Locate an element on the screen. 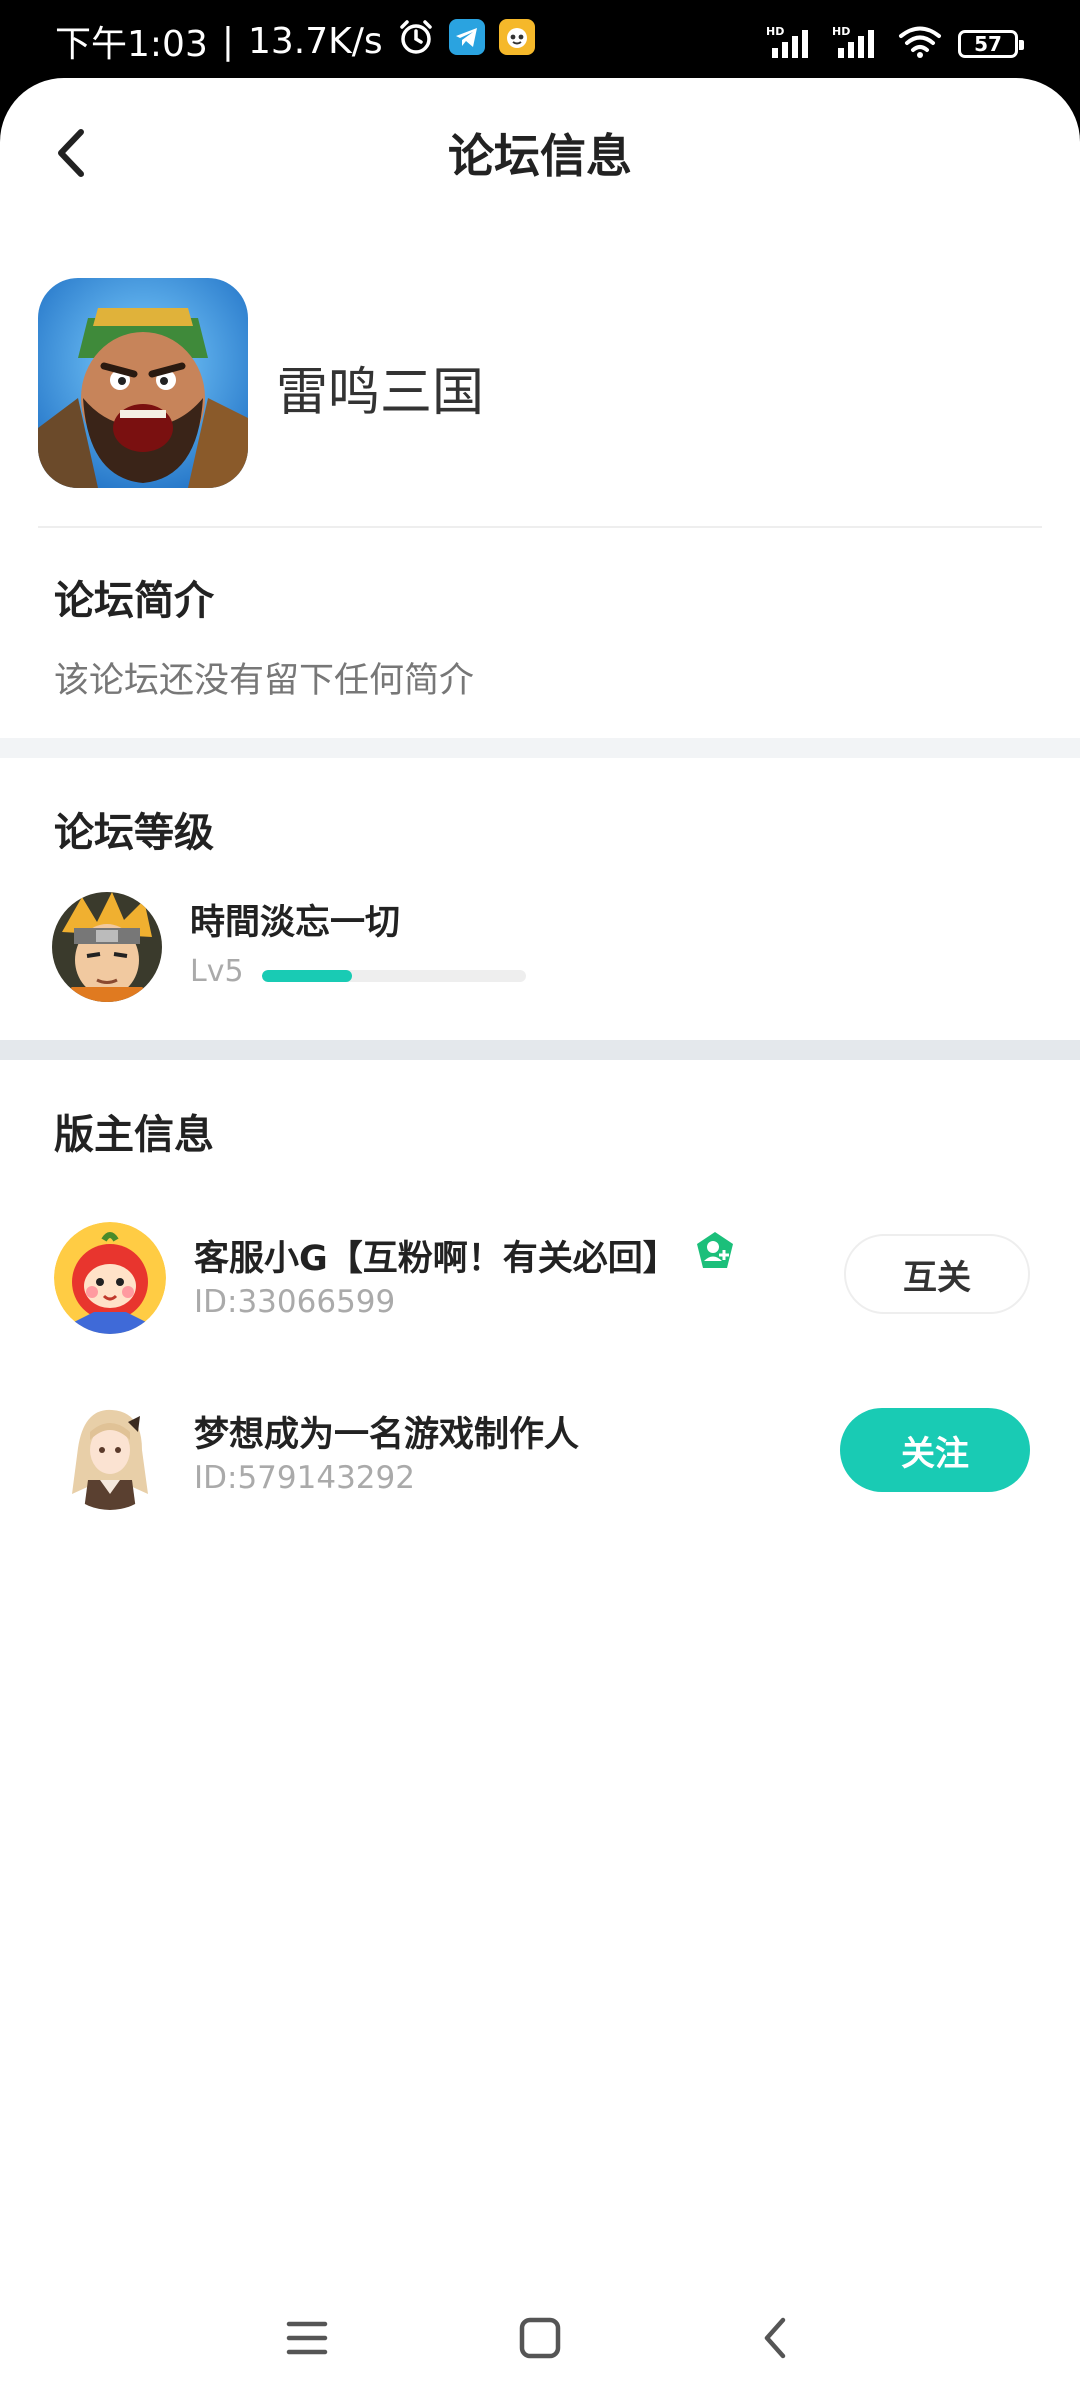 This screenshot has width=1080, height=2400. app-notification-icon is located at coordinates (516, 41).